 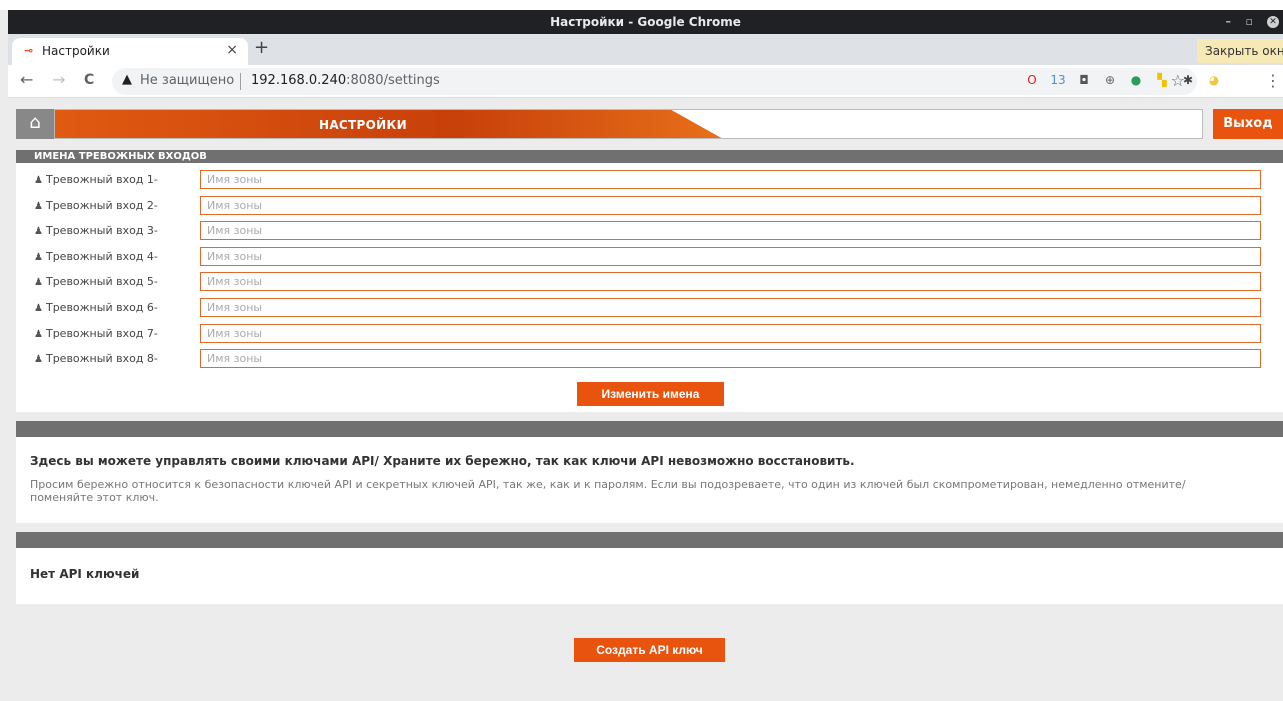 What do you see at coordinates (58, 79) in the screenshot?
I see `forward-icon: →` at bounding box center [58, 79].